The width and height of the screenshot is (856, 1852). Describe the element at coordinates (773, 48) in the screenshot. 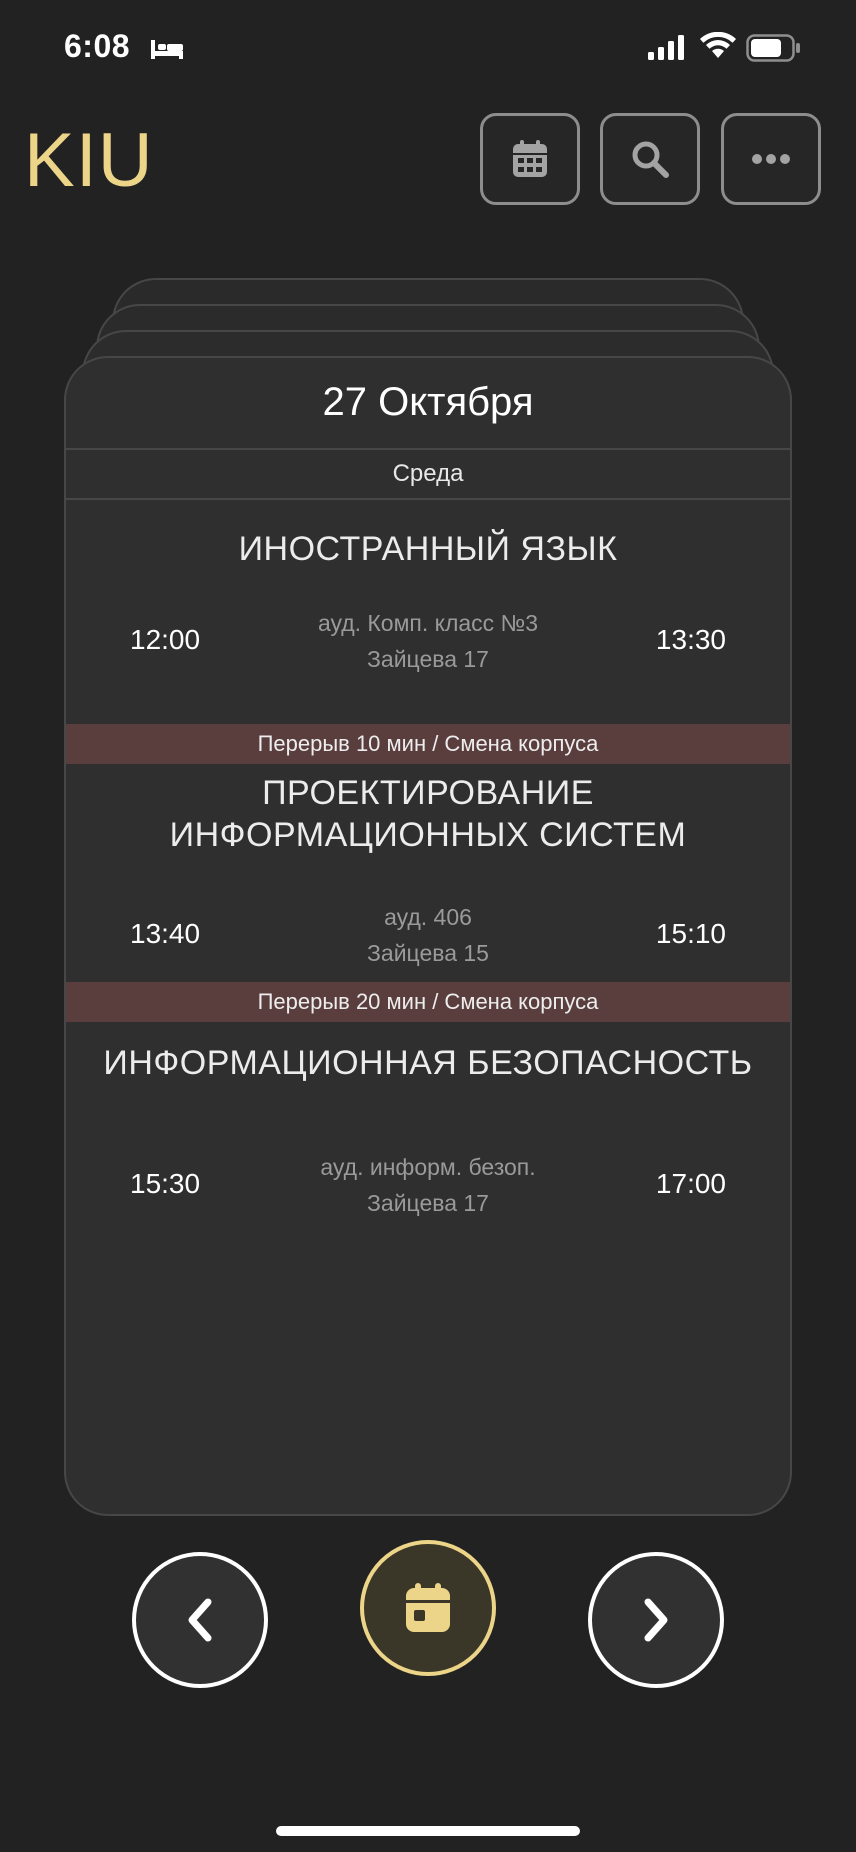

I see `battery-icon` at that location.